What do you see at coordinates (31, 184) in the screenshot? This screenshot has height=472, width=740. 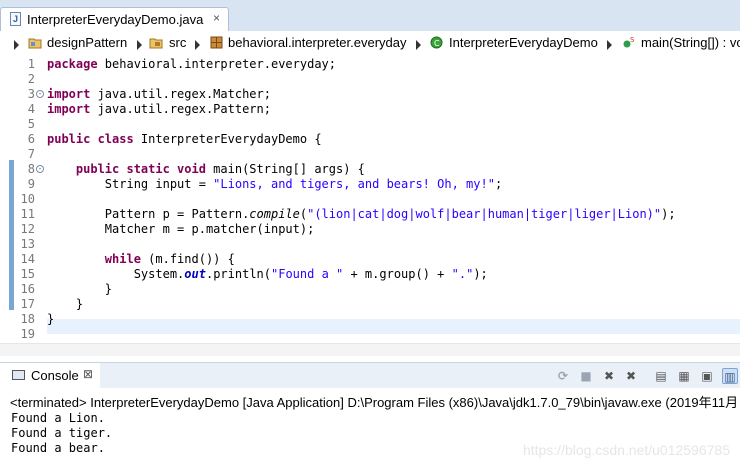 I see `line-number: 9` at bounding box center [31, 184].